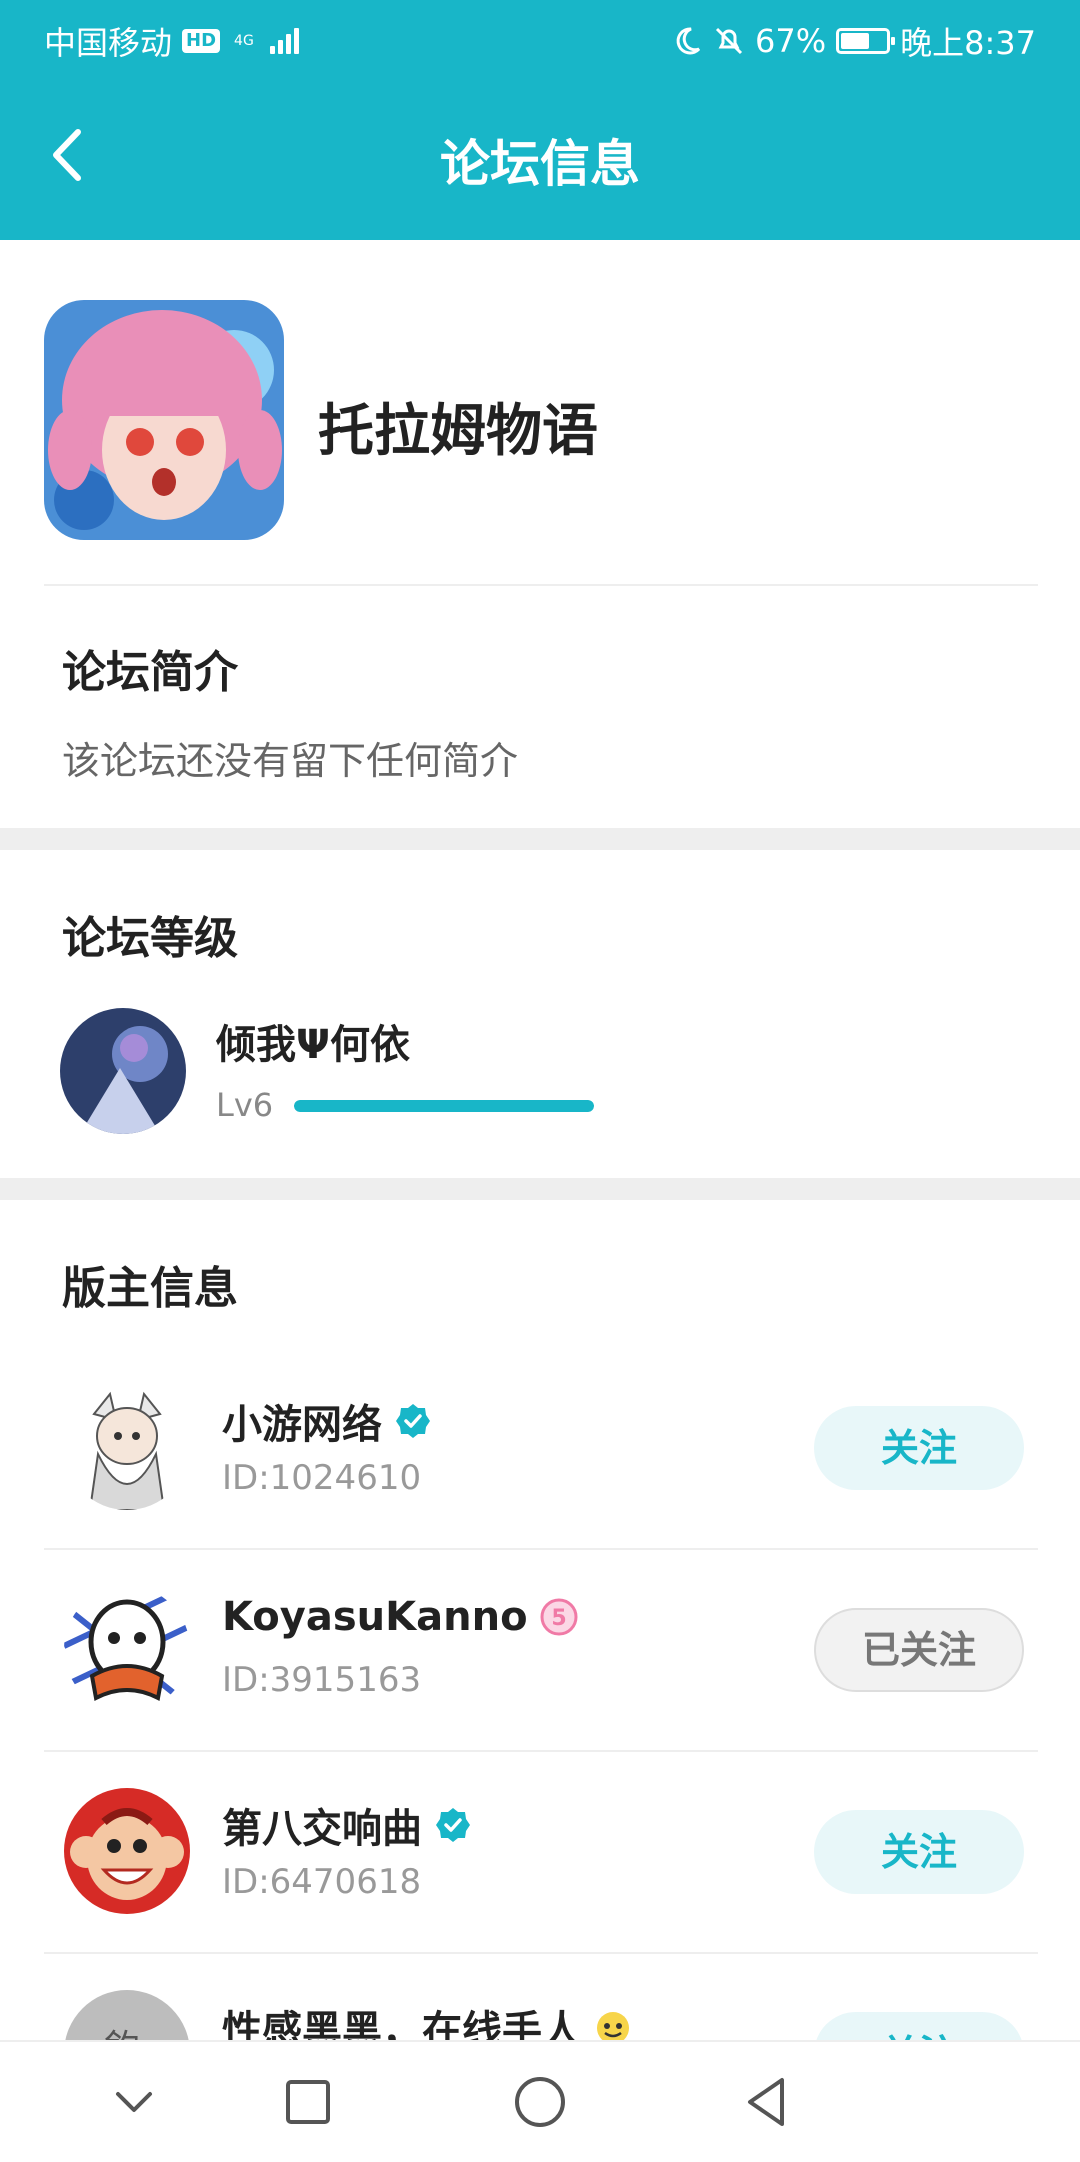  What do you see at coordinates (322, 1680) in the screenshot?
I see `moderator-id: ID:3915163` at bounding box center [322, 1680].